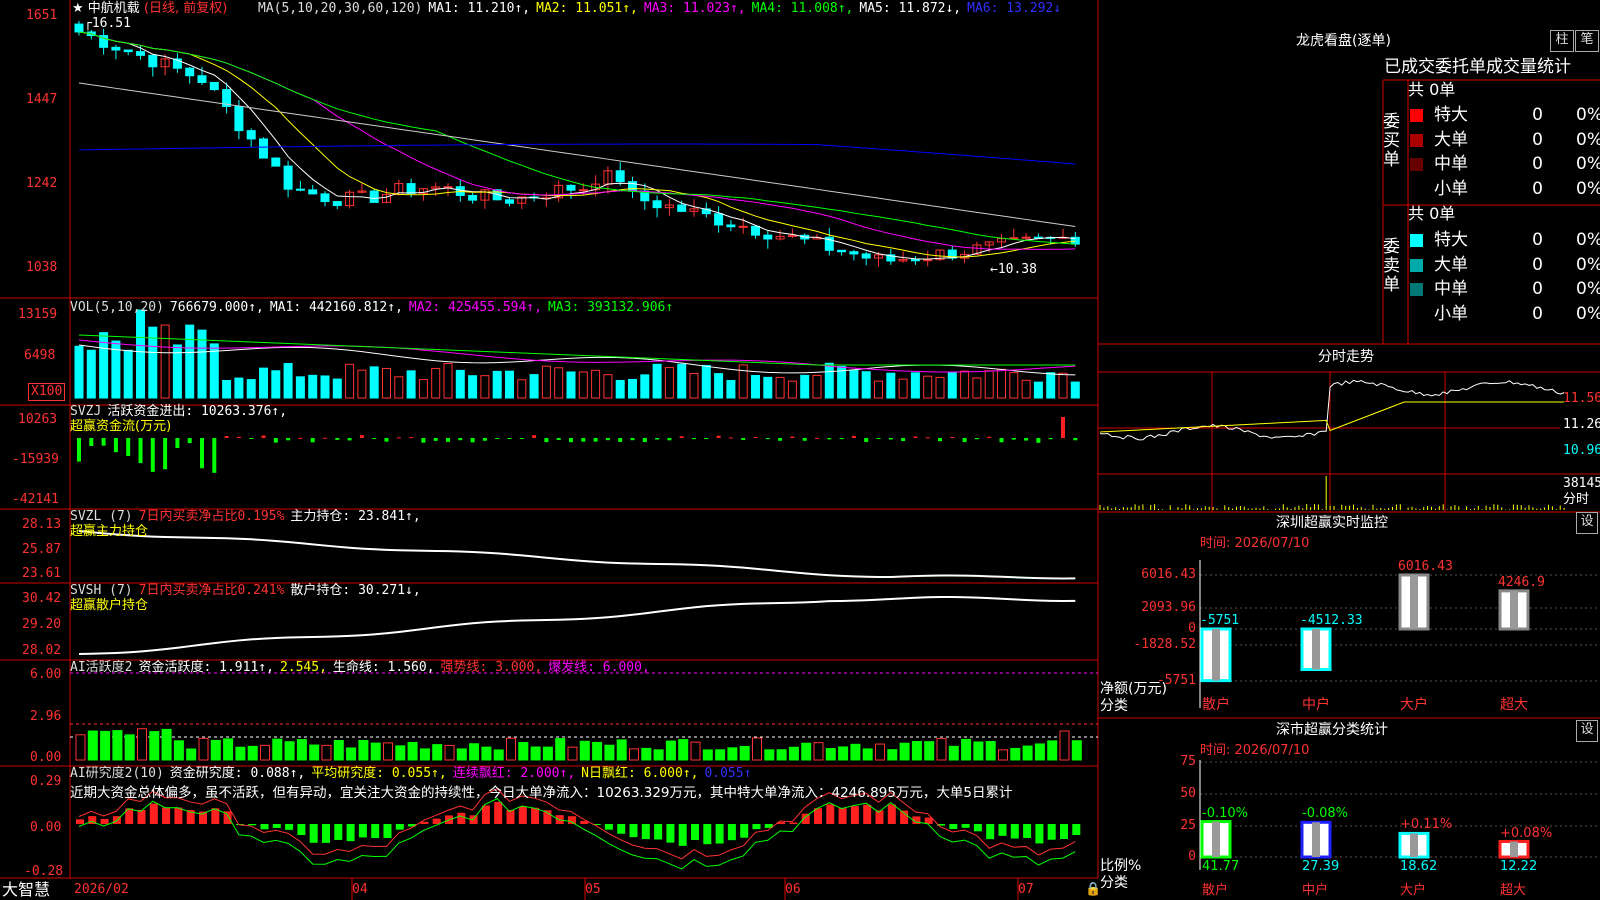 This screenshot has width=1600, height=900. Describe the element at coordinates (1526, 833) in the screenshot. I see `ratio-change: +0.08%` at that location.